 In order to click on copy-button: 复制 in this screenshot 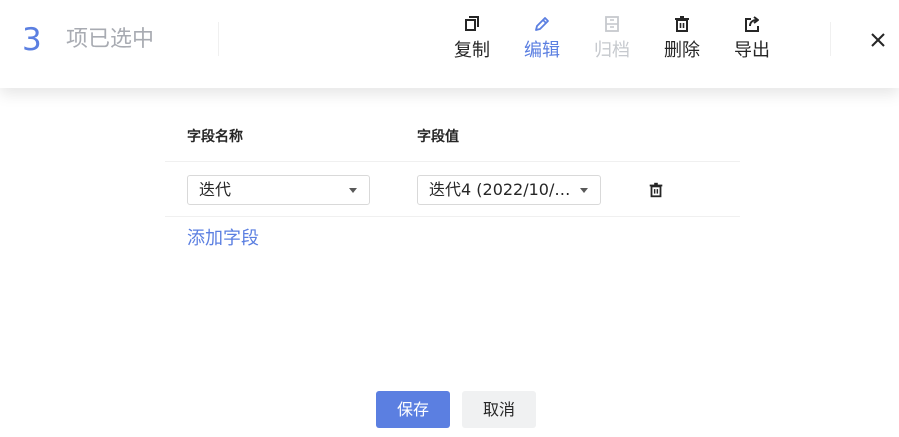, I will do `click(472, 41)`.